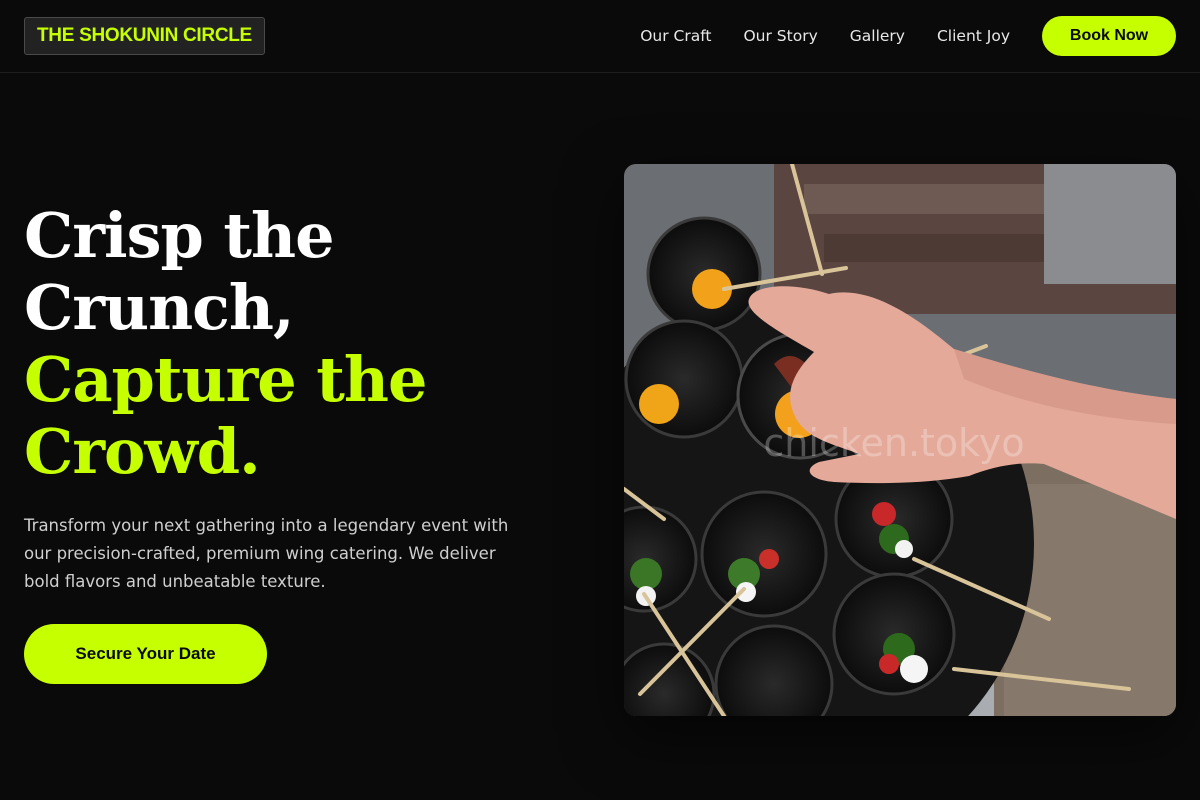  What do you see at coordinates (179, 235) in the screenshot?
I see `headline-line-1: Crisp the` at bounding box center [179, 235].